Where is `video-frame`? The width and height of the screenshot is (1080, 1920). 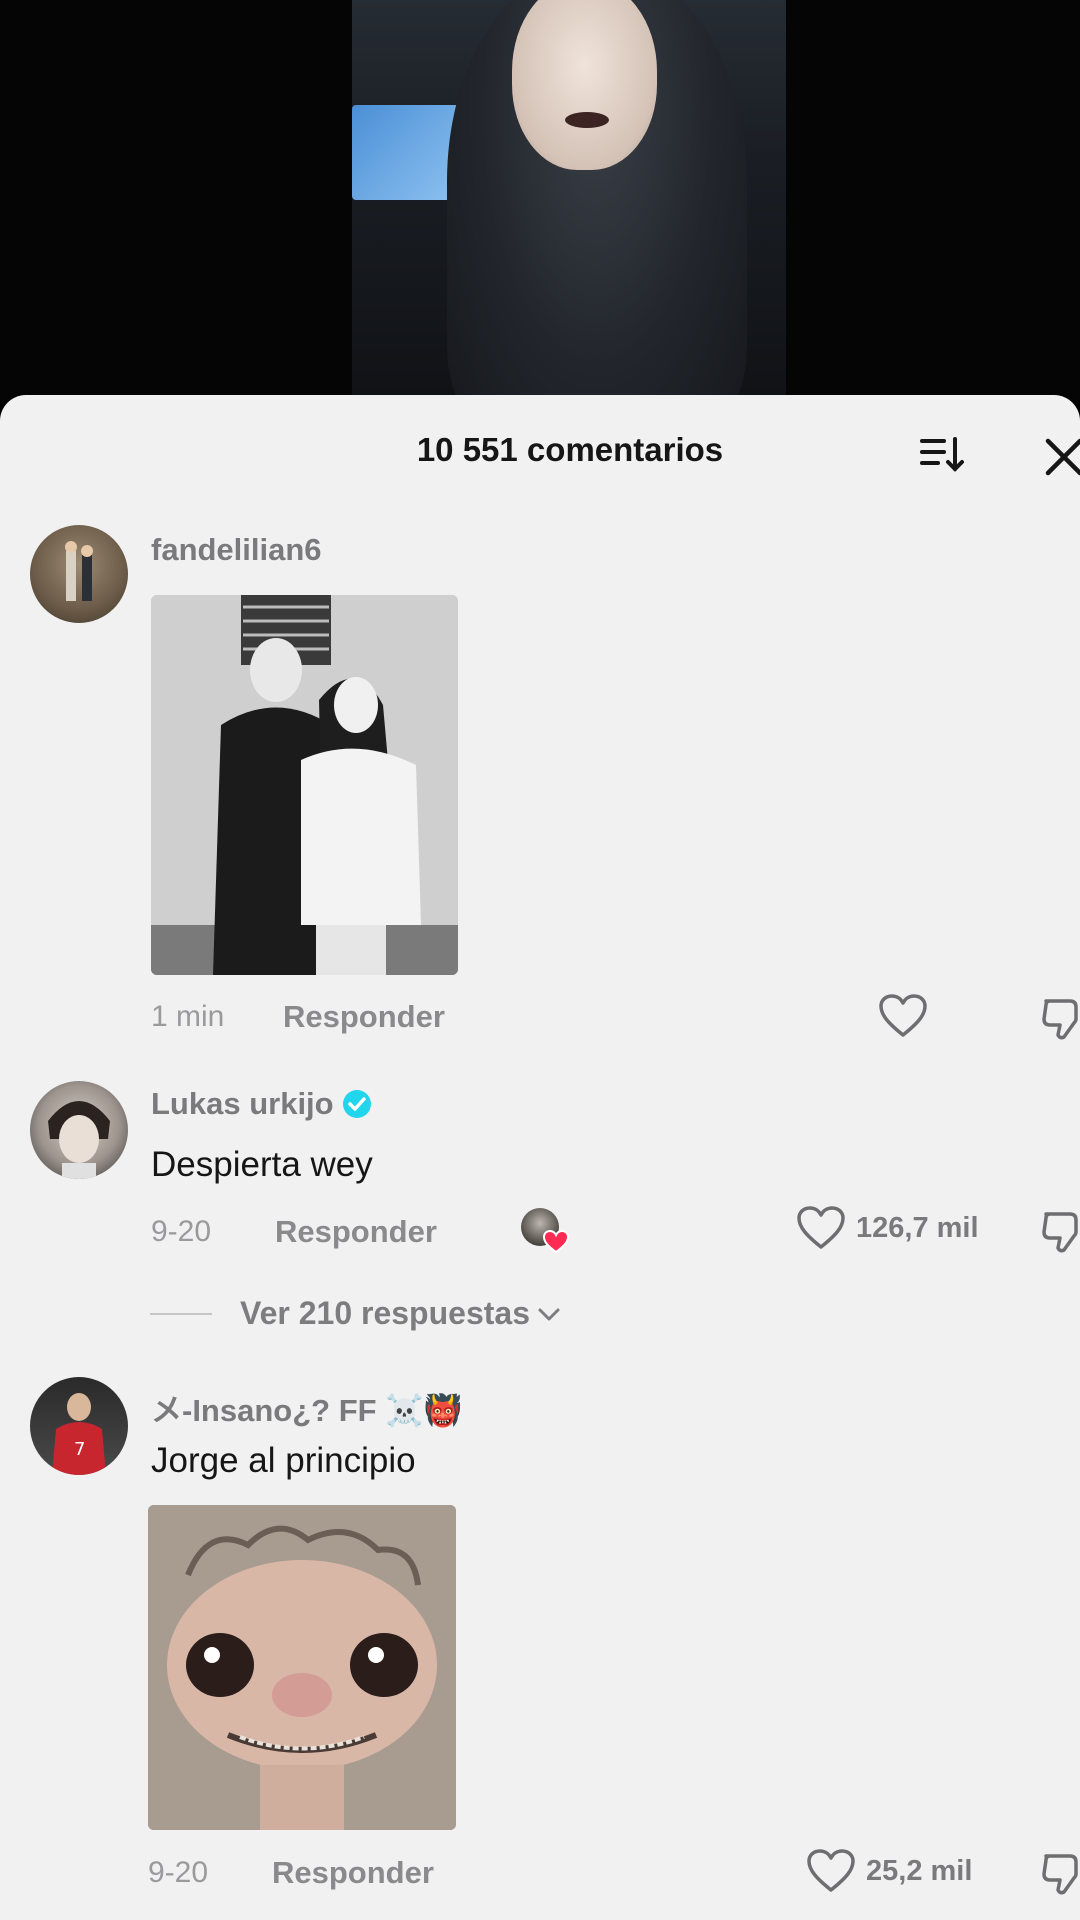 video-frame is located at coordinates (569, 200).